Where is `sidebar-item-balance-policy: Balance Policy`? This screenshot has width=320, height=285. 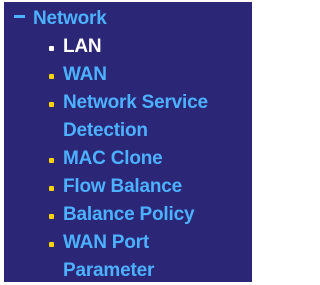
sidebar-item-balance-policy: Balance Policy is located at coordinates (106, 215).